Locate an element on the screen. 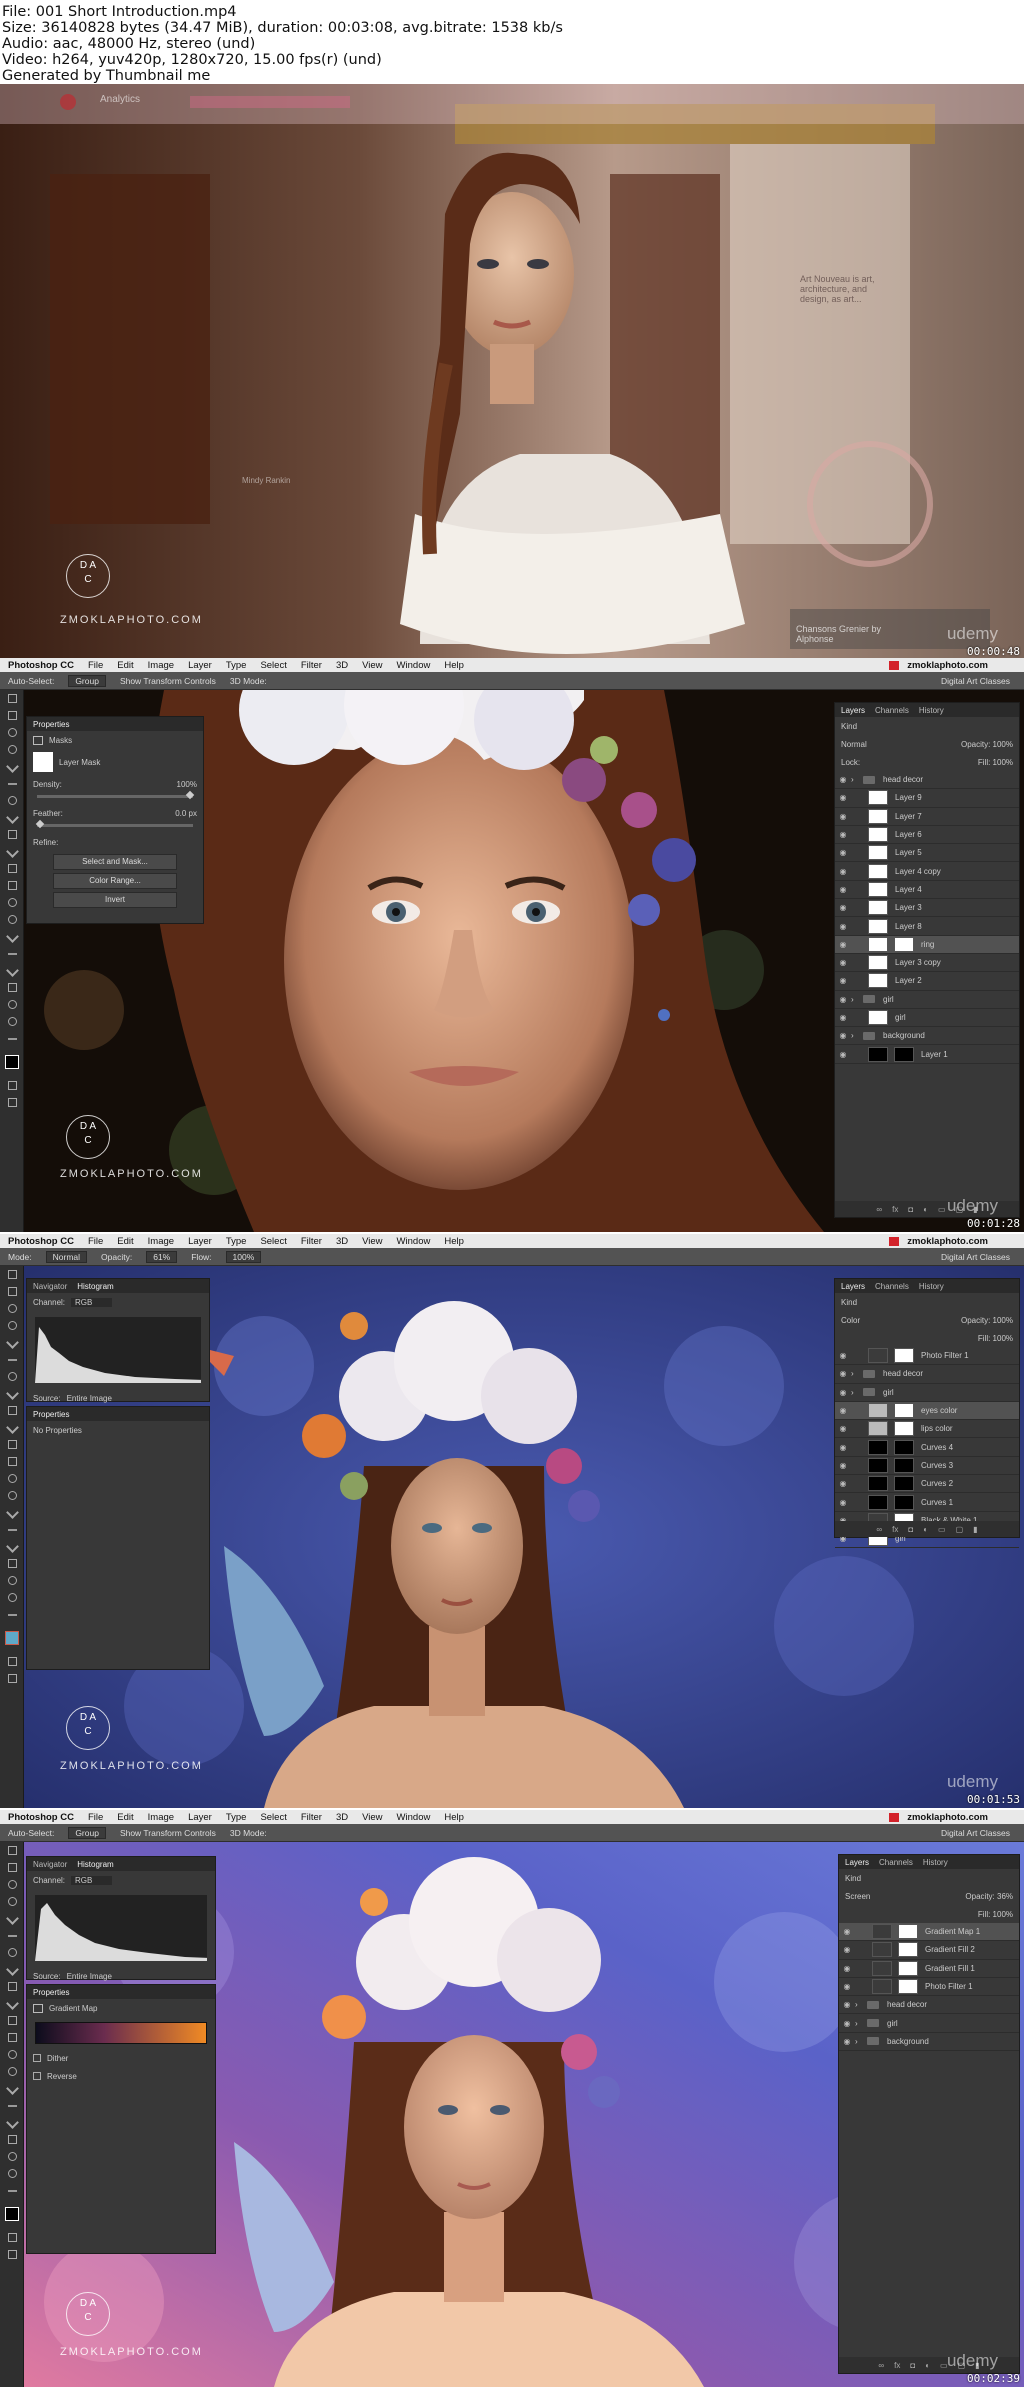 The height and width of the screenshot is (2387, 1024). blend-mode-select: Screen is located at coordinates (857, 1896).